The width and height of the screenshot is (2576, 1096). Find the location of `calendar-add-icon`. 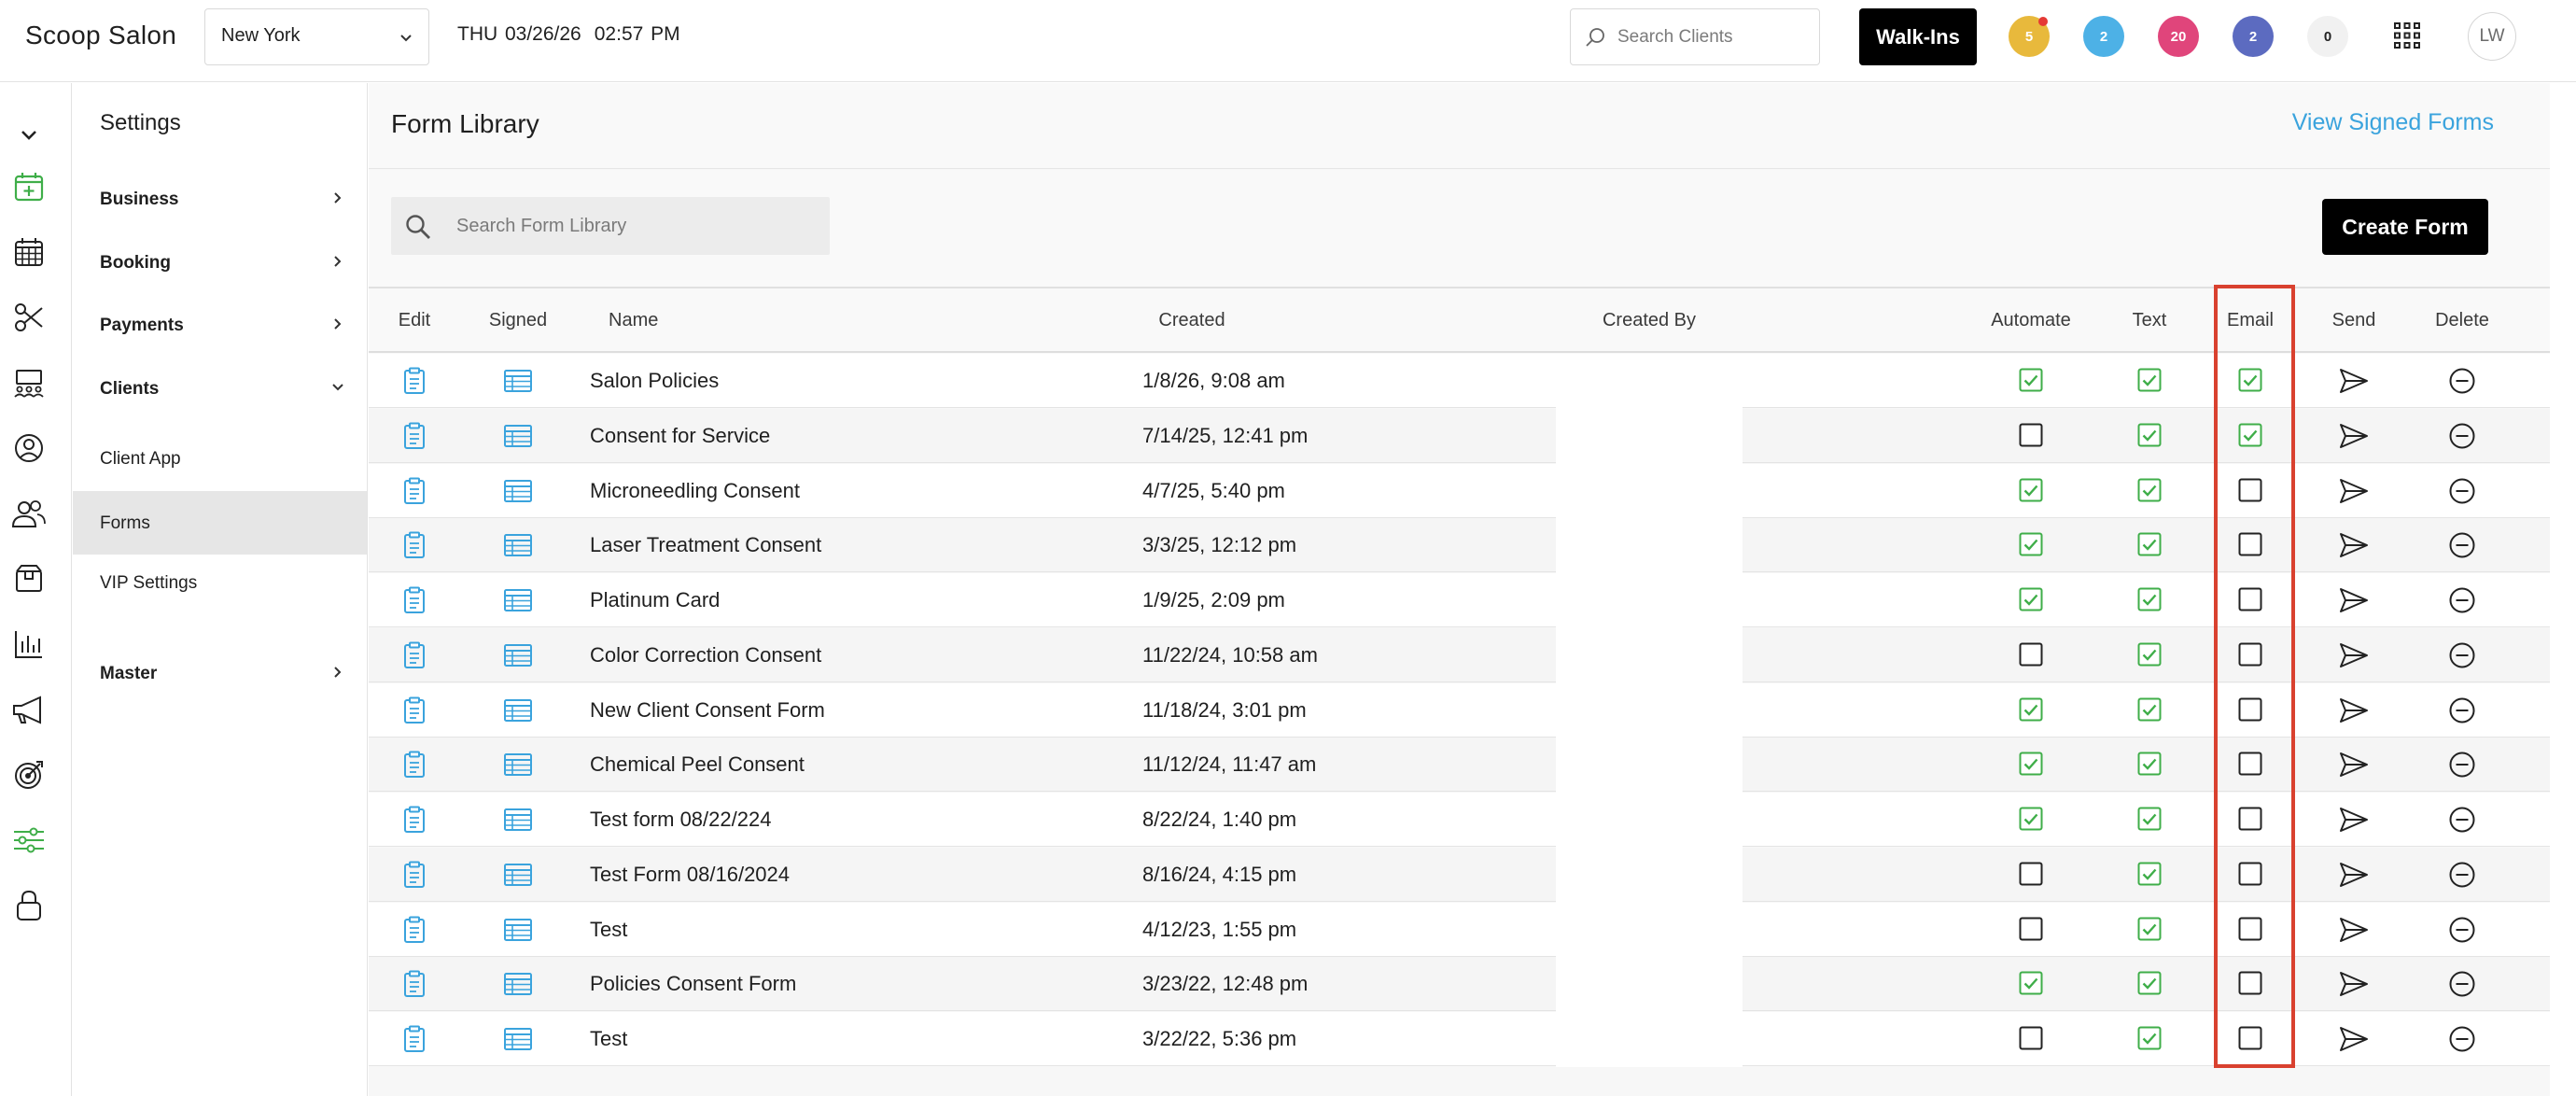

calendar-add-icon is located at coordinates (29, 186).